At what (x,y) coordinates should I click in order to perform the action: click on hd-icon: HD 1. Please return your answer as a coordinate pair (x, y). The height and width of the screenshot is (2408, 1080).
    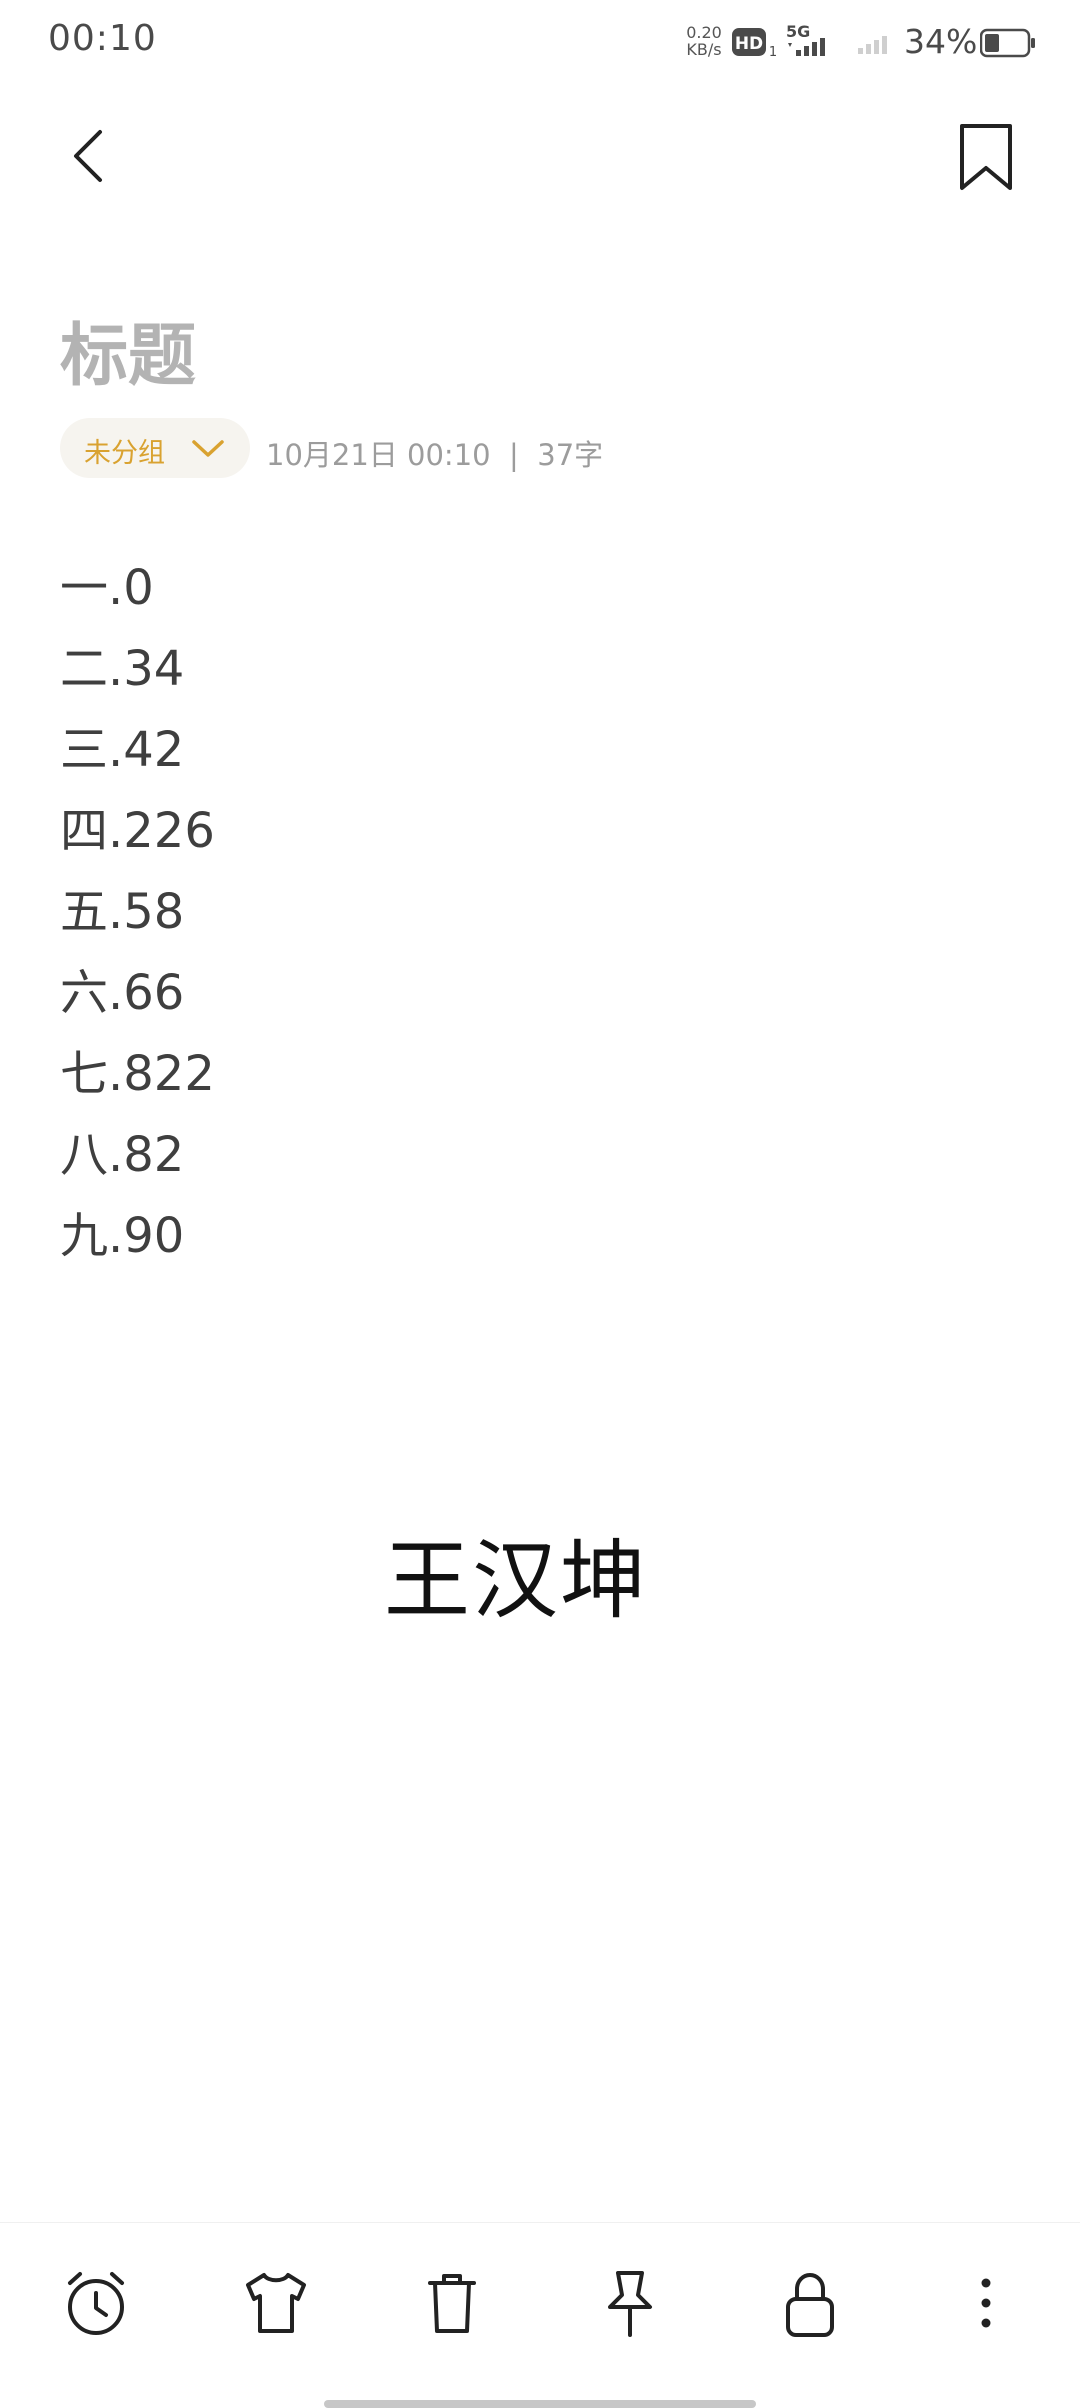
    Looking at the image, I should click on (755, 45).